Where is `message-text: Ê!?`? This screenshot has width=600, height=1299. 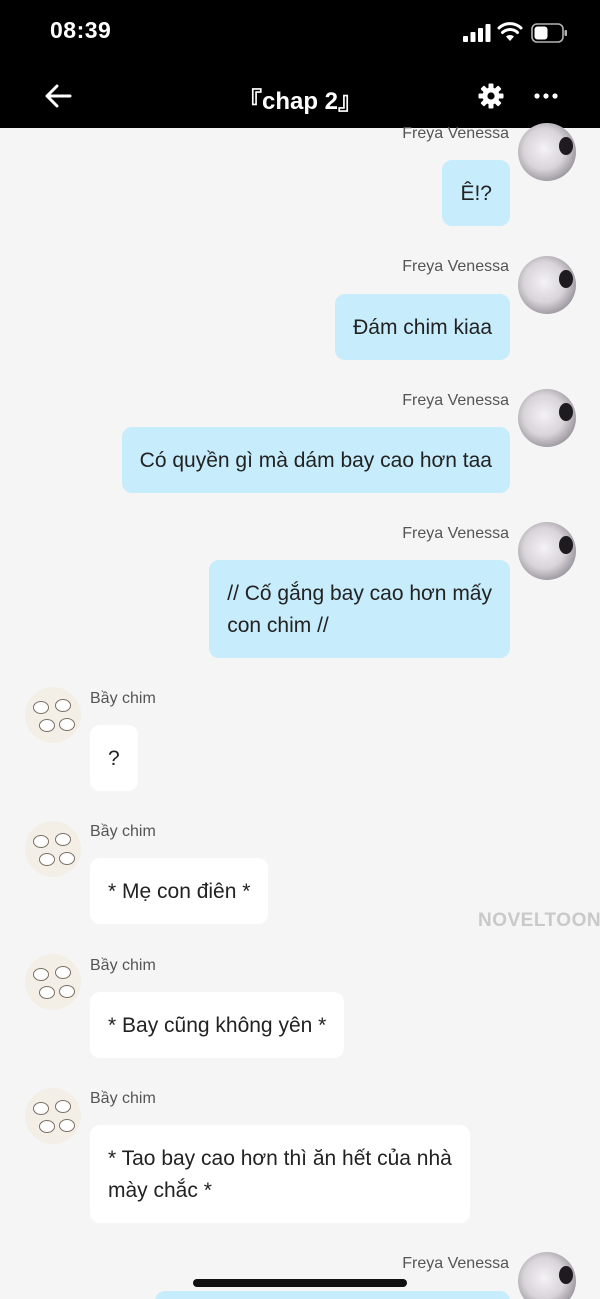 message-text: Ê!? is located at coordinates (476, 193).